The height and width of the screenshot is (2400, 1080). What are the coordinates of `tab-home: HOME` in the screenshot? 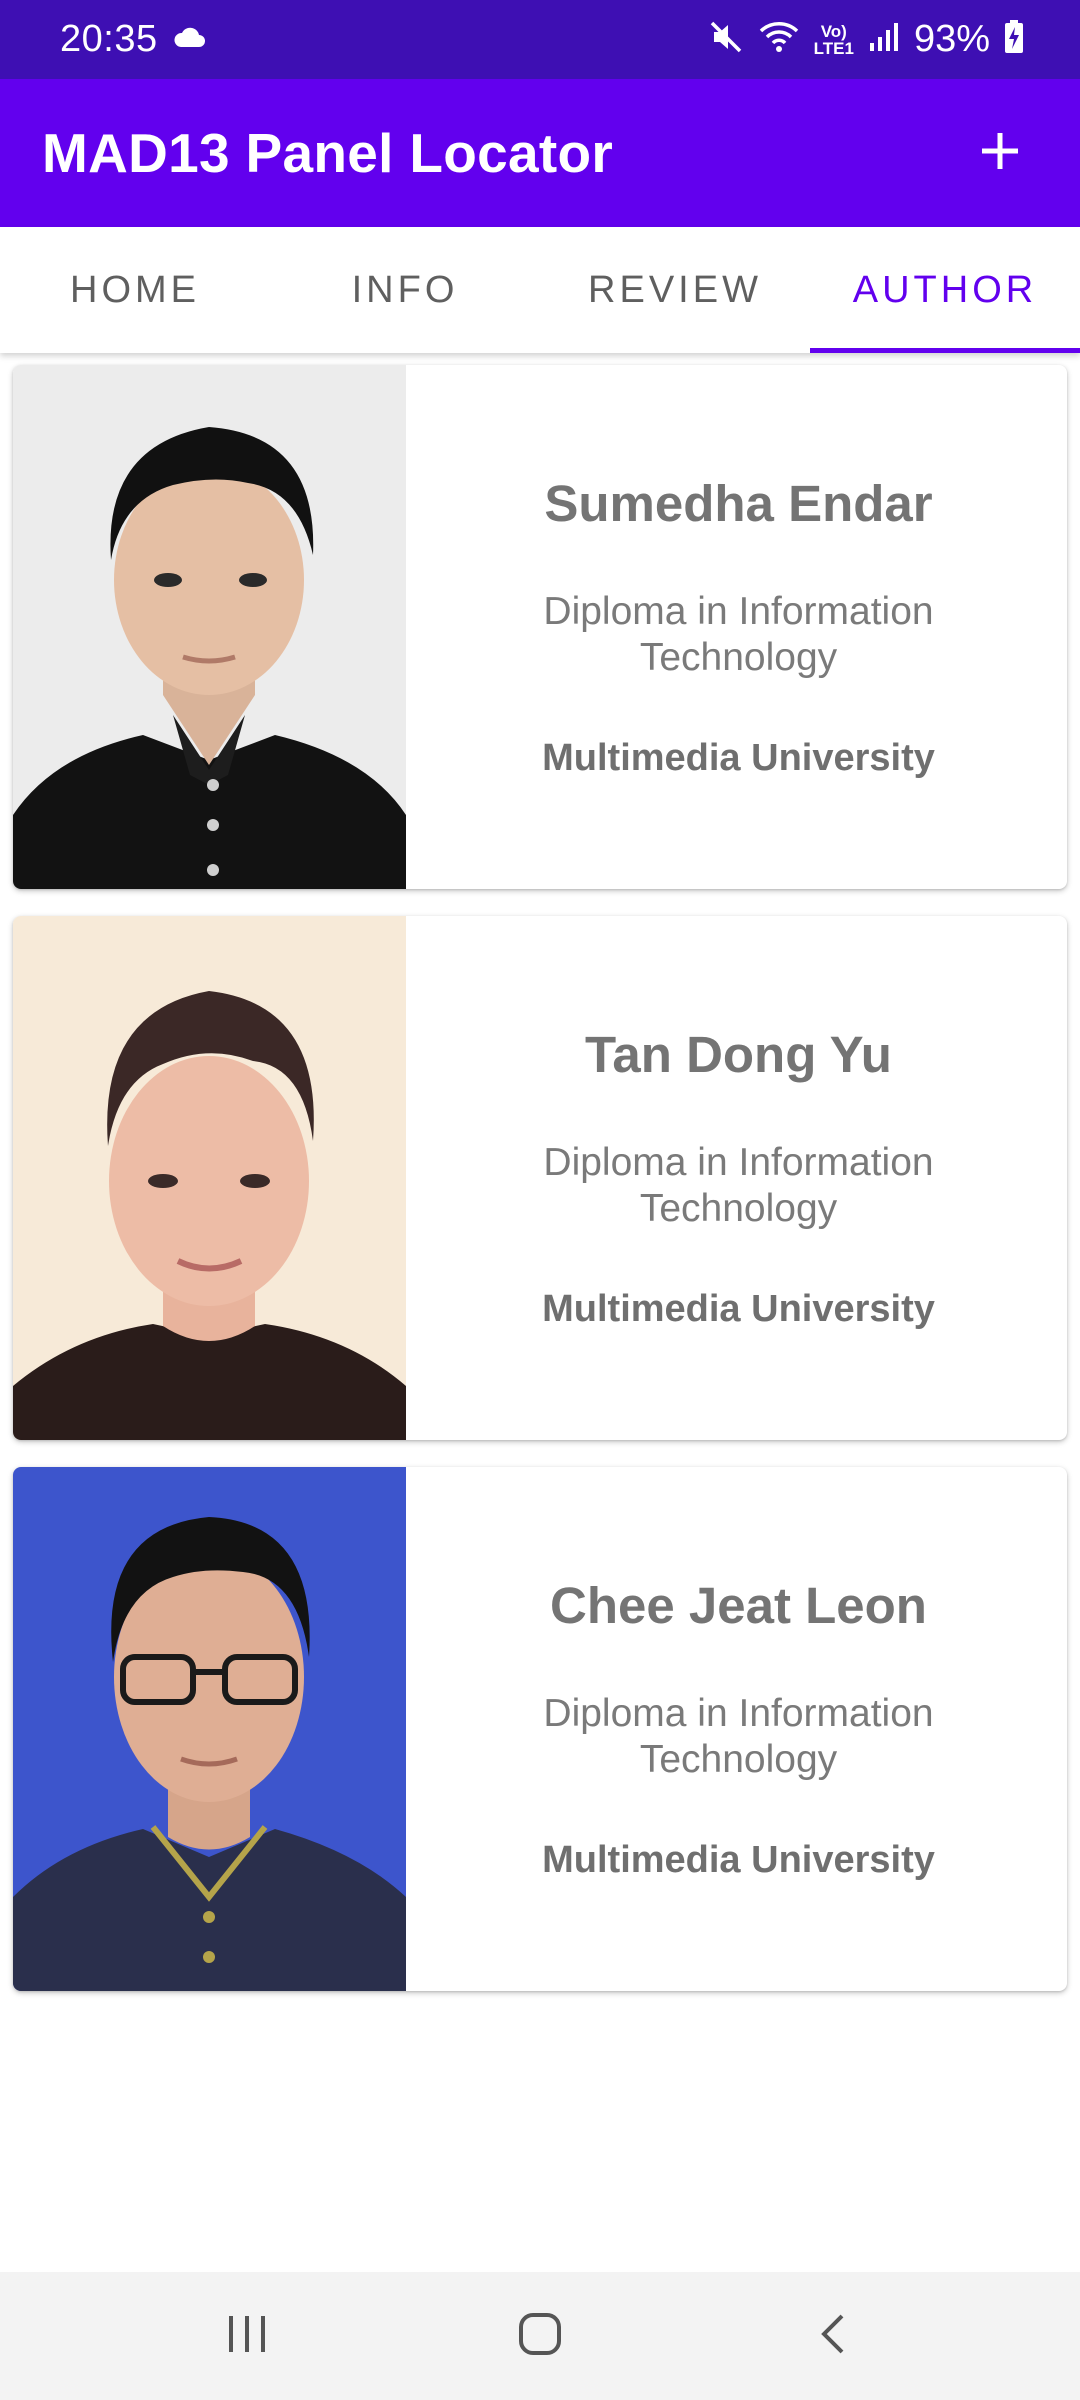 It's located at (135, 290).